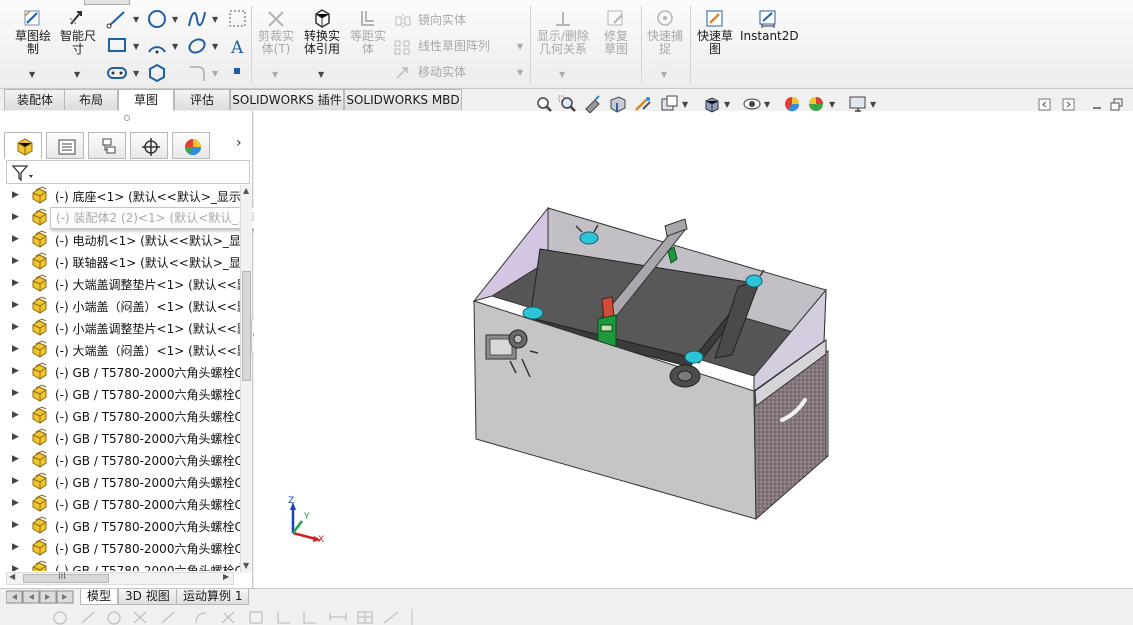  Describe the element at coordinates (322, 32) in the screenshot. I see `convert-entities-button: 转换实体引用` at that location.